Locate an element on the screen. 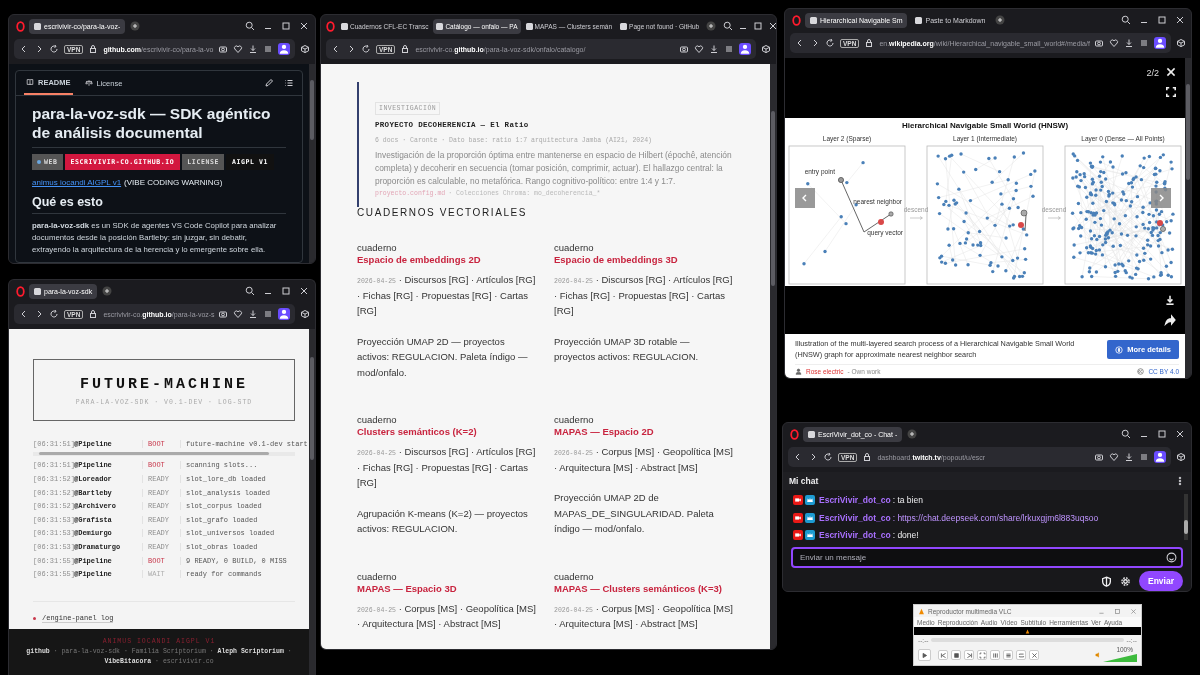  license-link: animus iocandi AIGPL v1 is located at coordinates (77, 182).